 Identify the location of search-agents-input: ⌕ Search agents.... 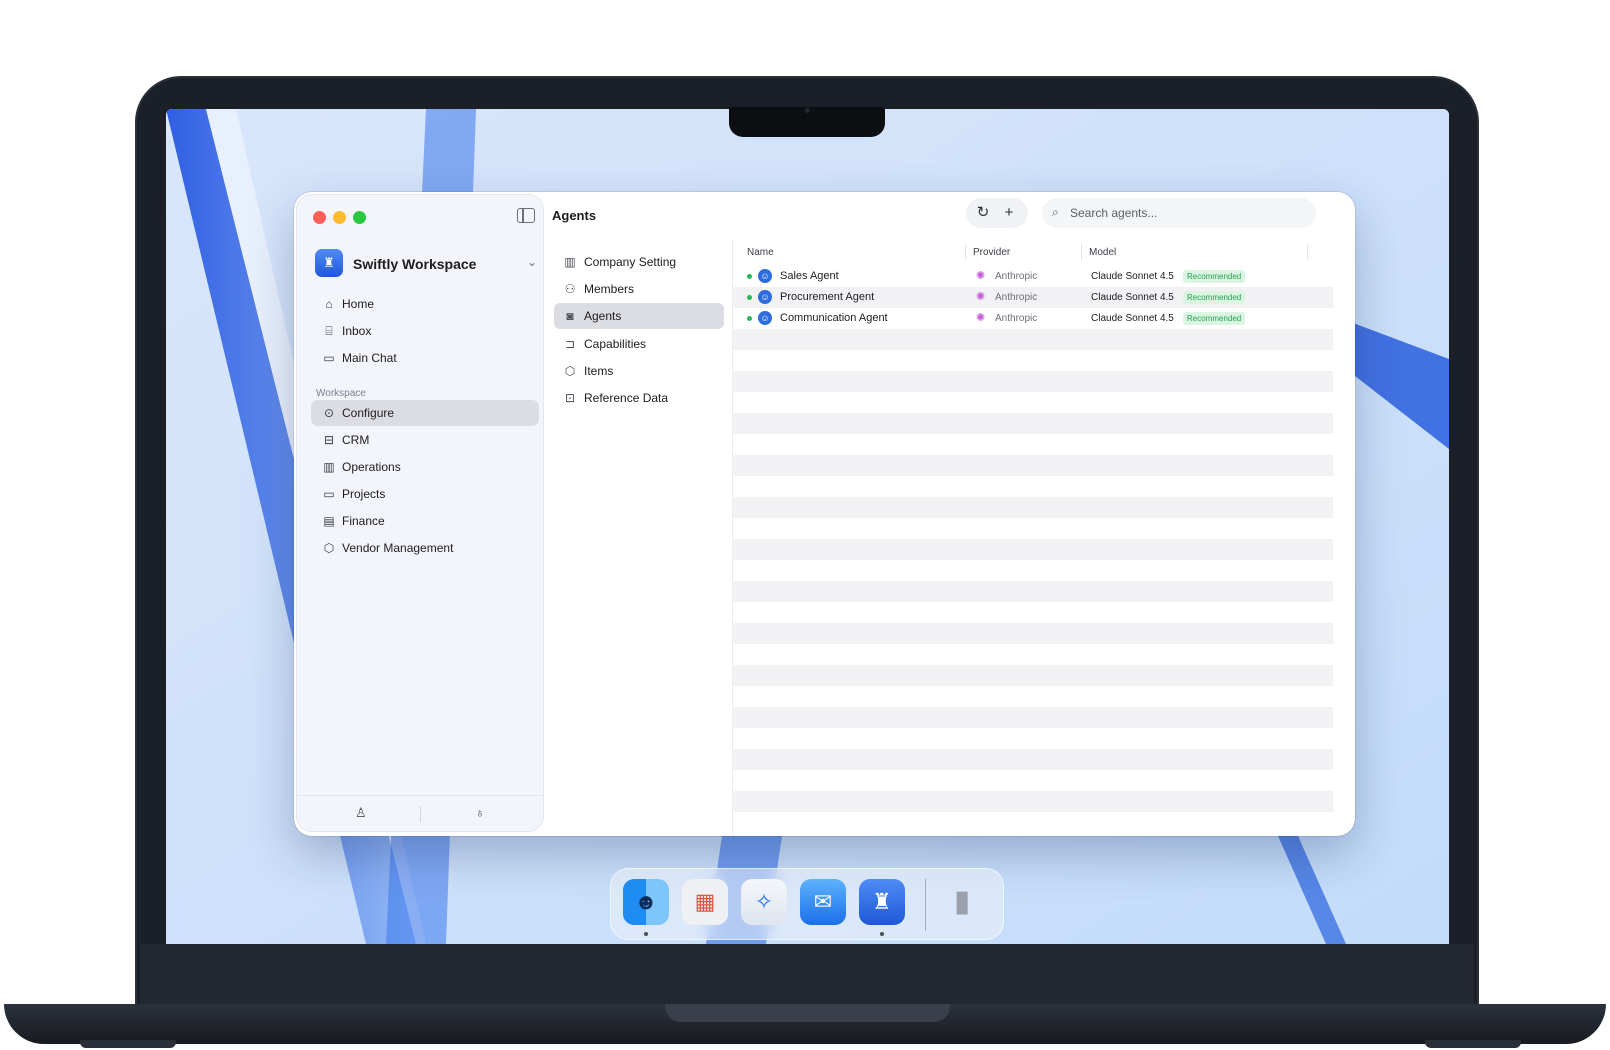
(1179, 213).